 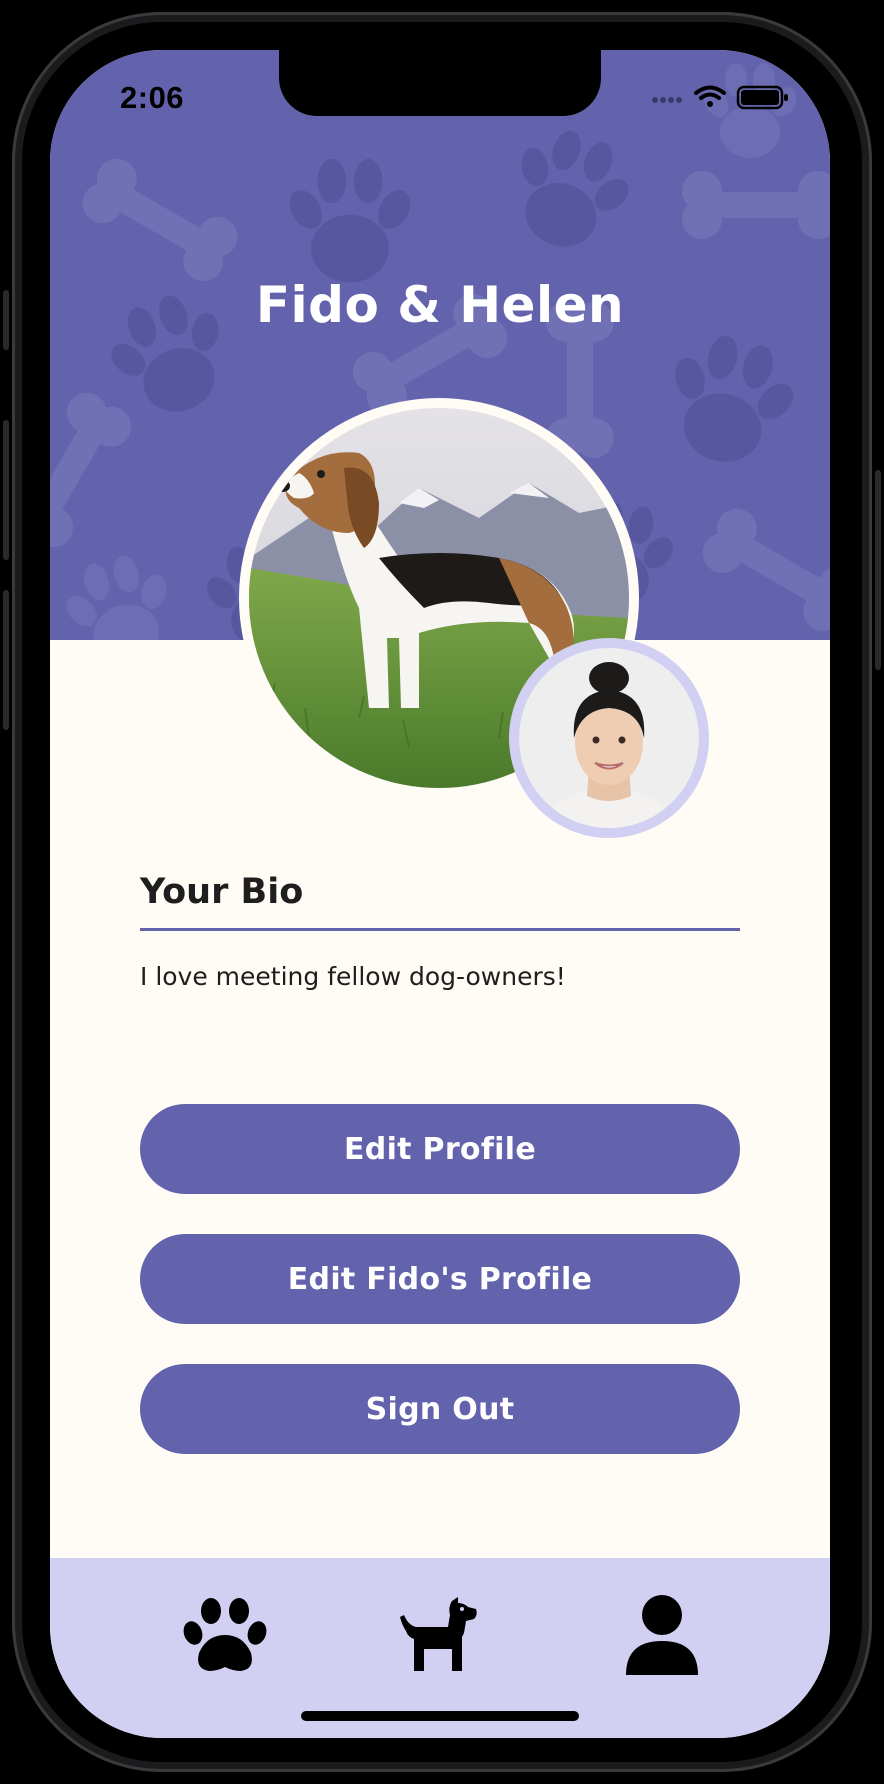 What do you see at coordinates (6, 660) in the screenshot?
I see `volume-down-button` at bounding box center [6, 660].